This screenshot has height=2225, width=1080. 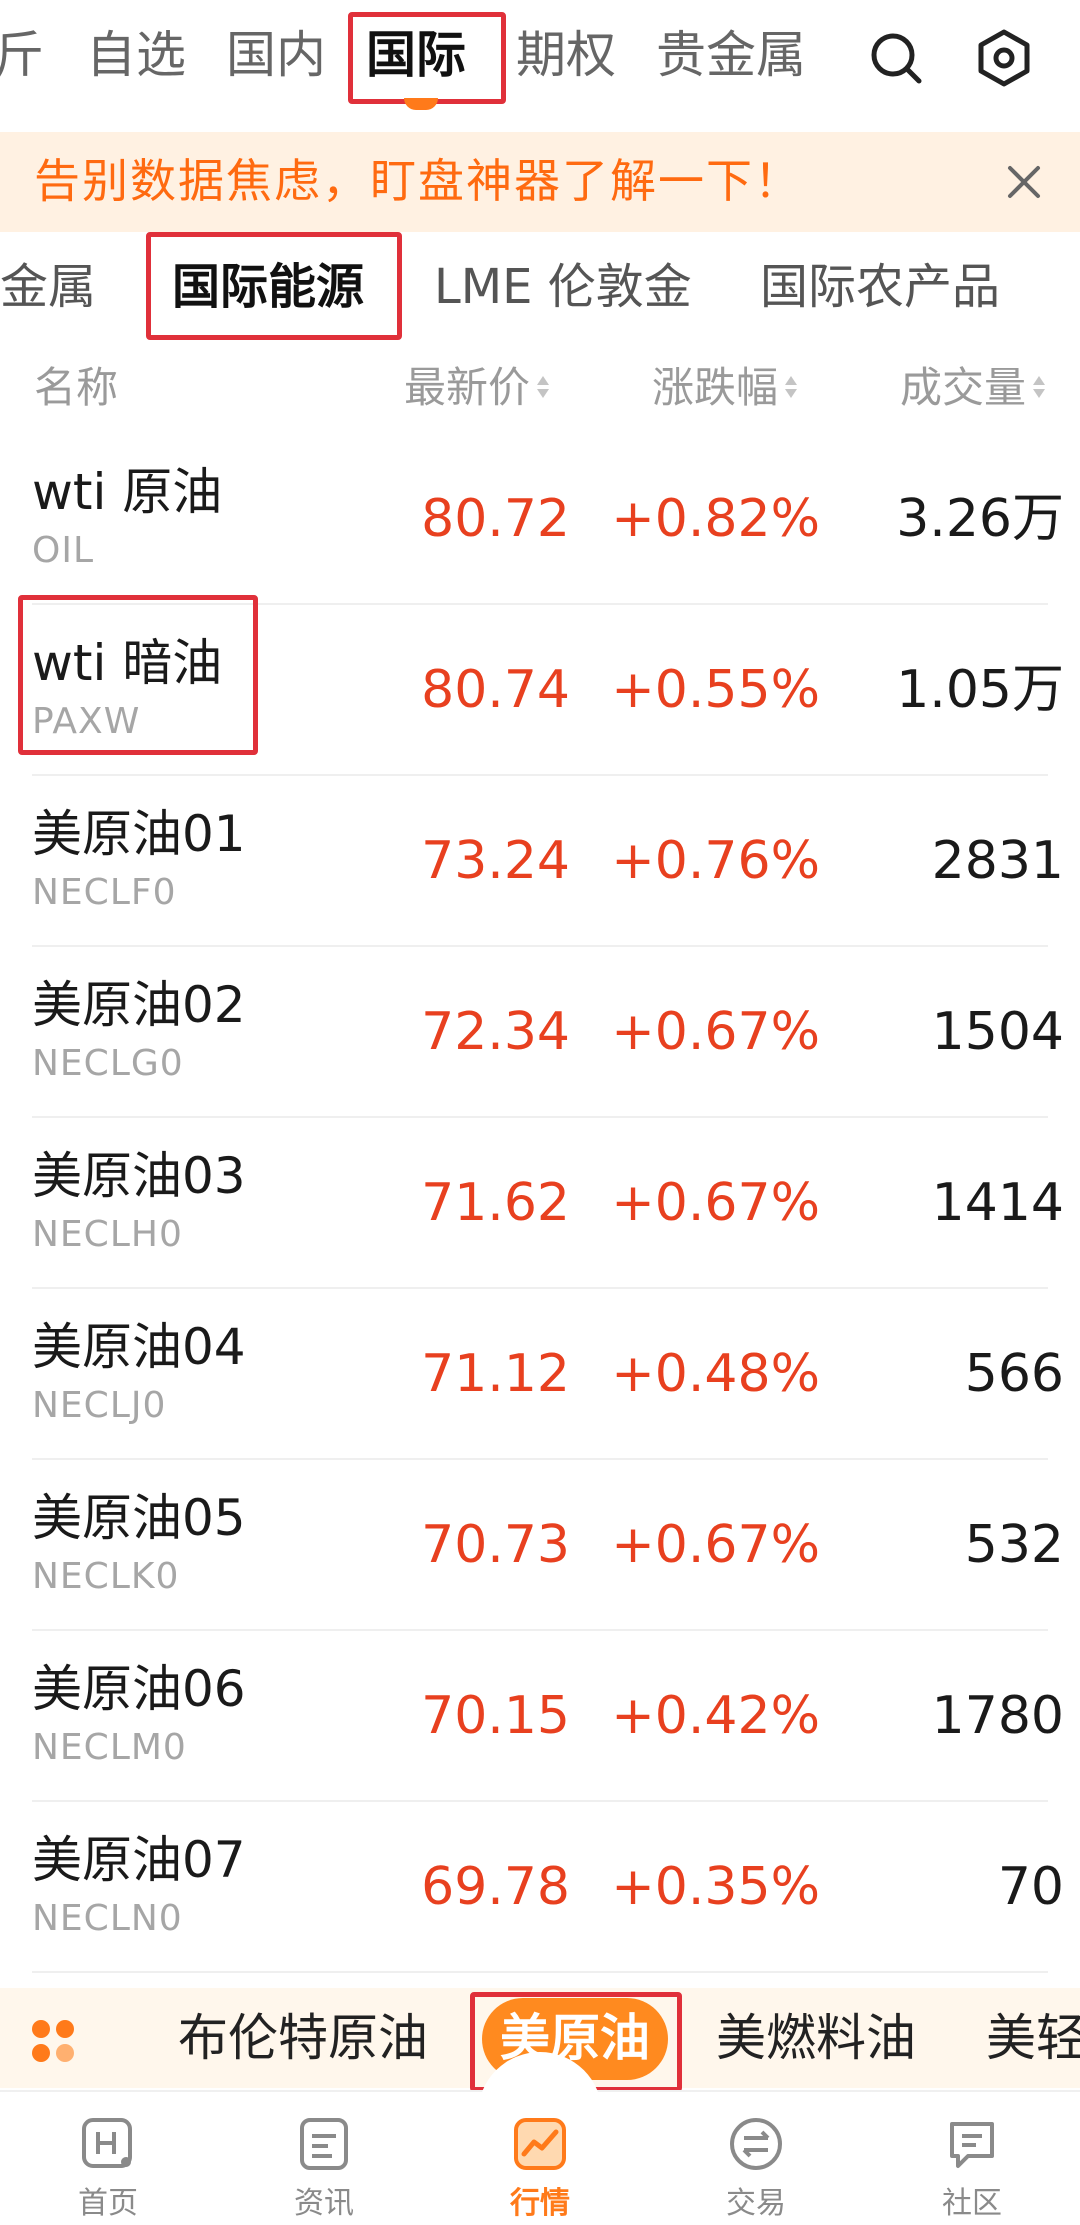 I want to click on nav-news: 资讯, so click(x=324, y=2158).